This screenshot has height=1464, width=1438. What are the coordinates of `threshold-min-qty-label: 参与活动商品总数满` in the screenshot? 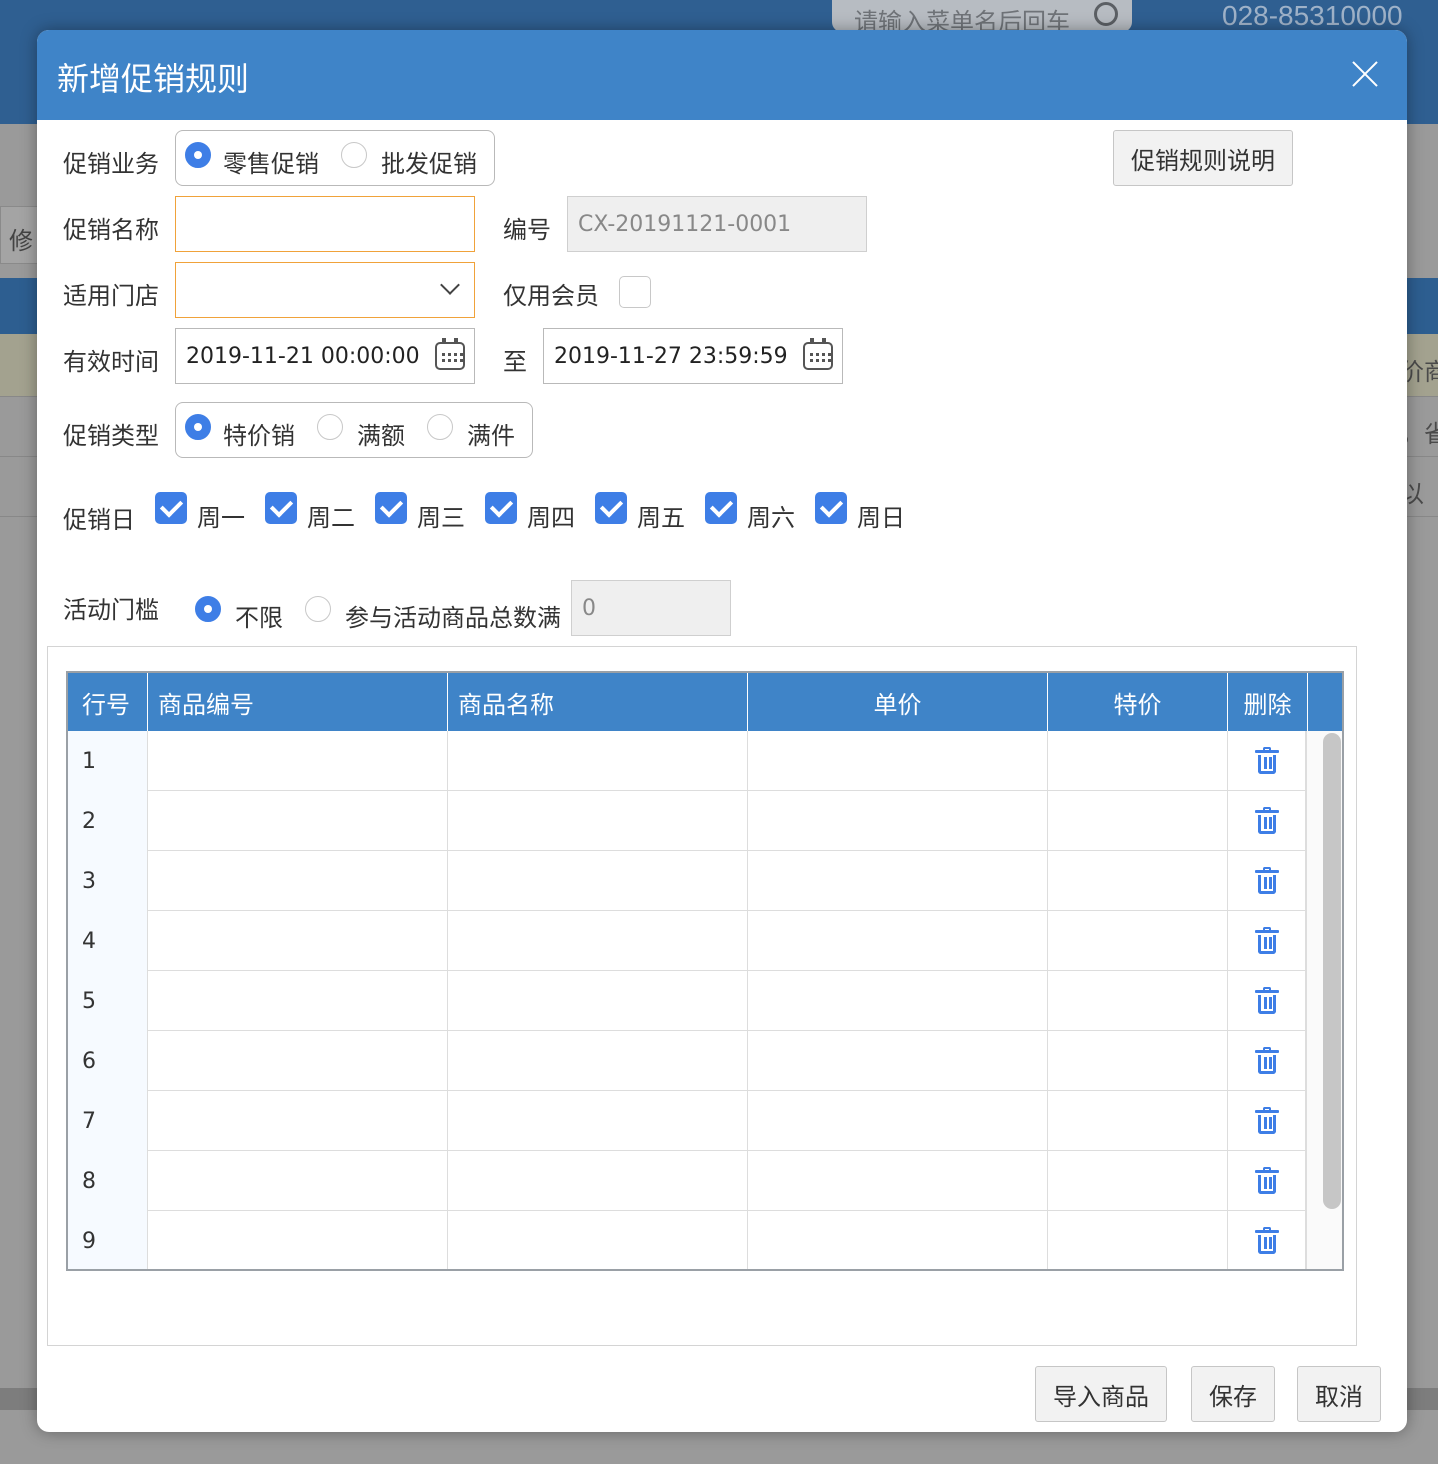 It's located at (453, 615).